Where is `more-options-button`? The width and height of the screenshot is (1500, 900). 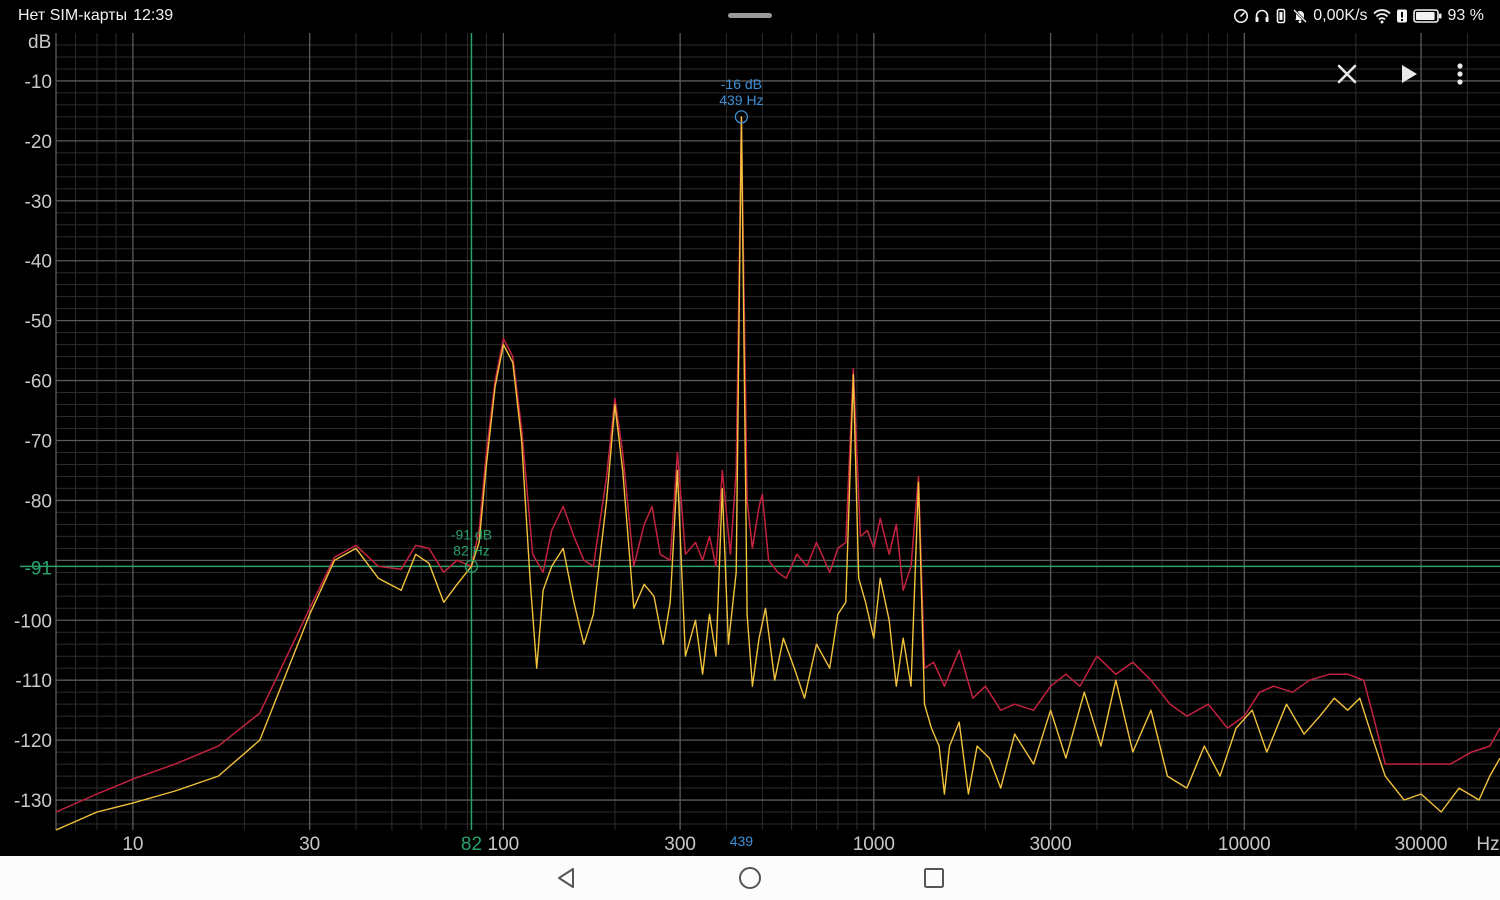
more-options-button is located at coordinates (1460, 74).